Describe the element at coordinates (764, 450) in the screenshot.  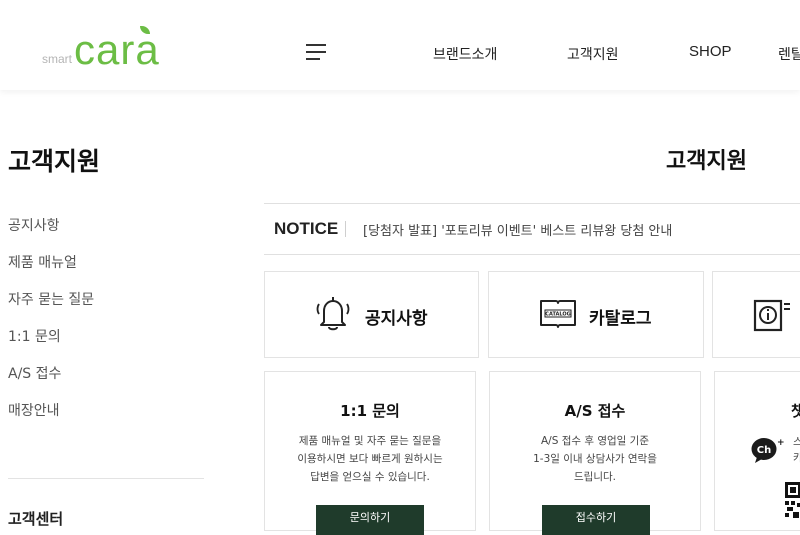
I see `svg-text: Ch` at that location.